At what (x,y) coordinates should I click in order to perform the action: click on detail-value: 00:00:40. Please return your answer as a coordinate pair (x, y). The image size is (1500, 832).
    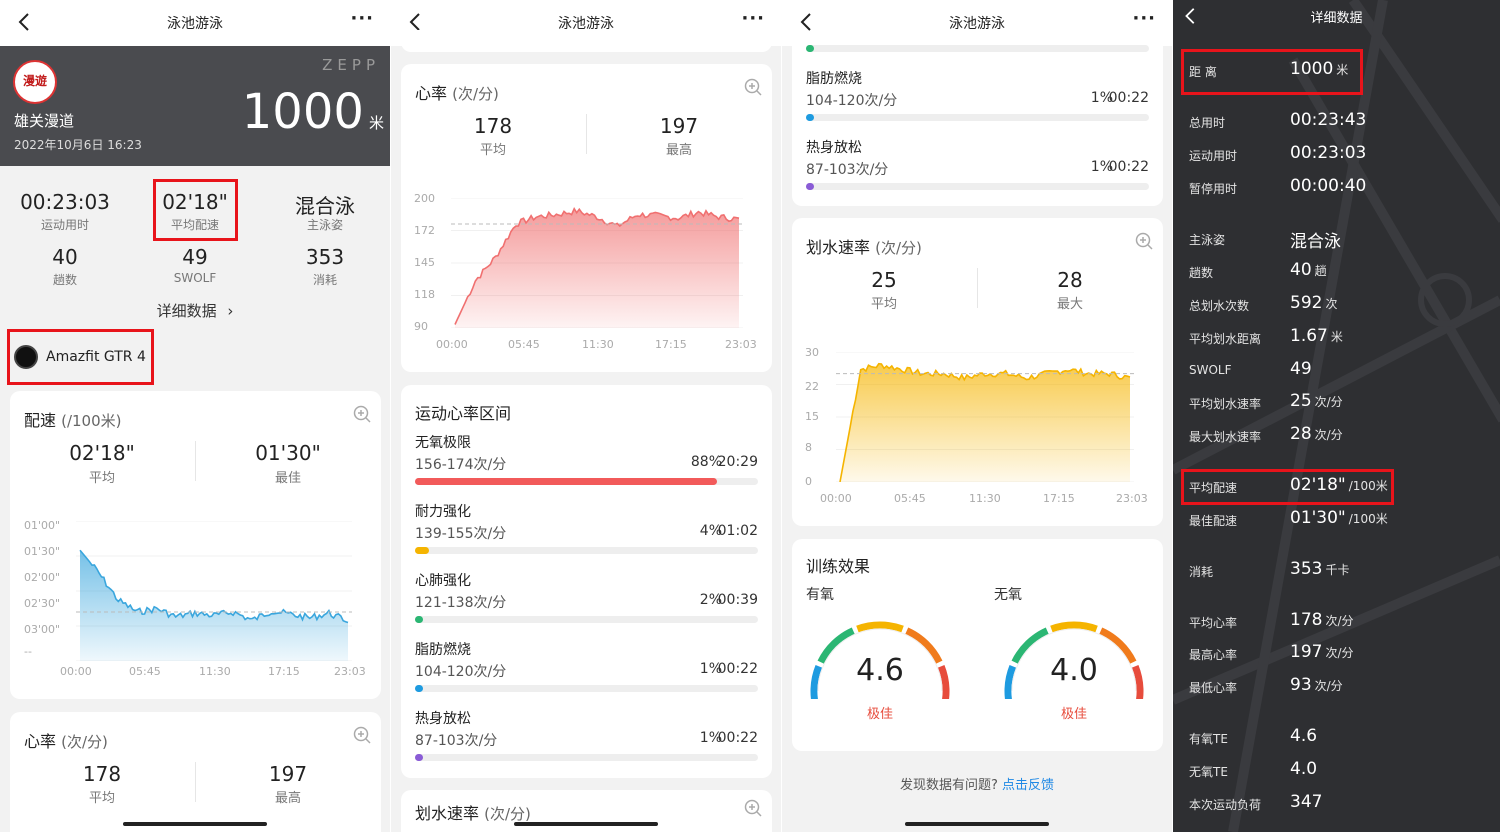
    Looking at the image, I should click on (1328, 186).